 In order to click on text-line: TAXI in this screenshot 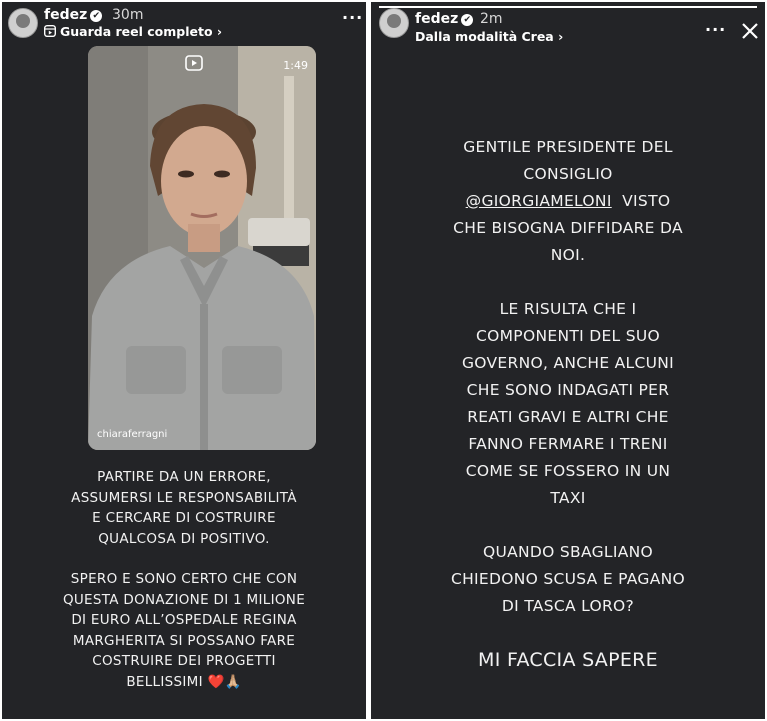, I will do `click(568, 498)`.